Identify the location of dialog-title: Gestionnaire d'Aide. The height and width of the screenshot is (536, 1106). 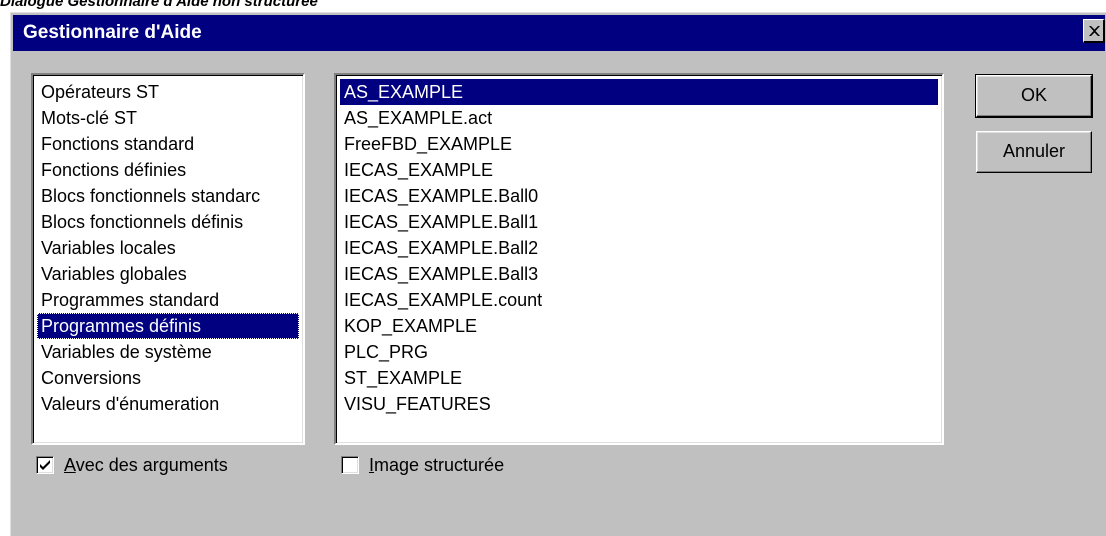
(112, 32).